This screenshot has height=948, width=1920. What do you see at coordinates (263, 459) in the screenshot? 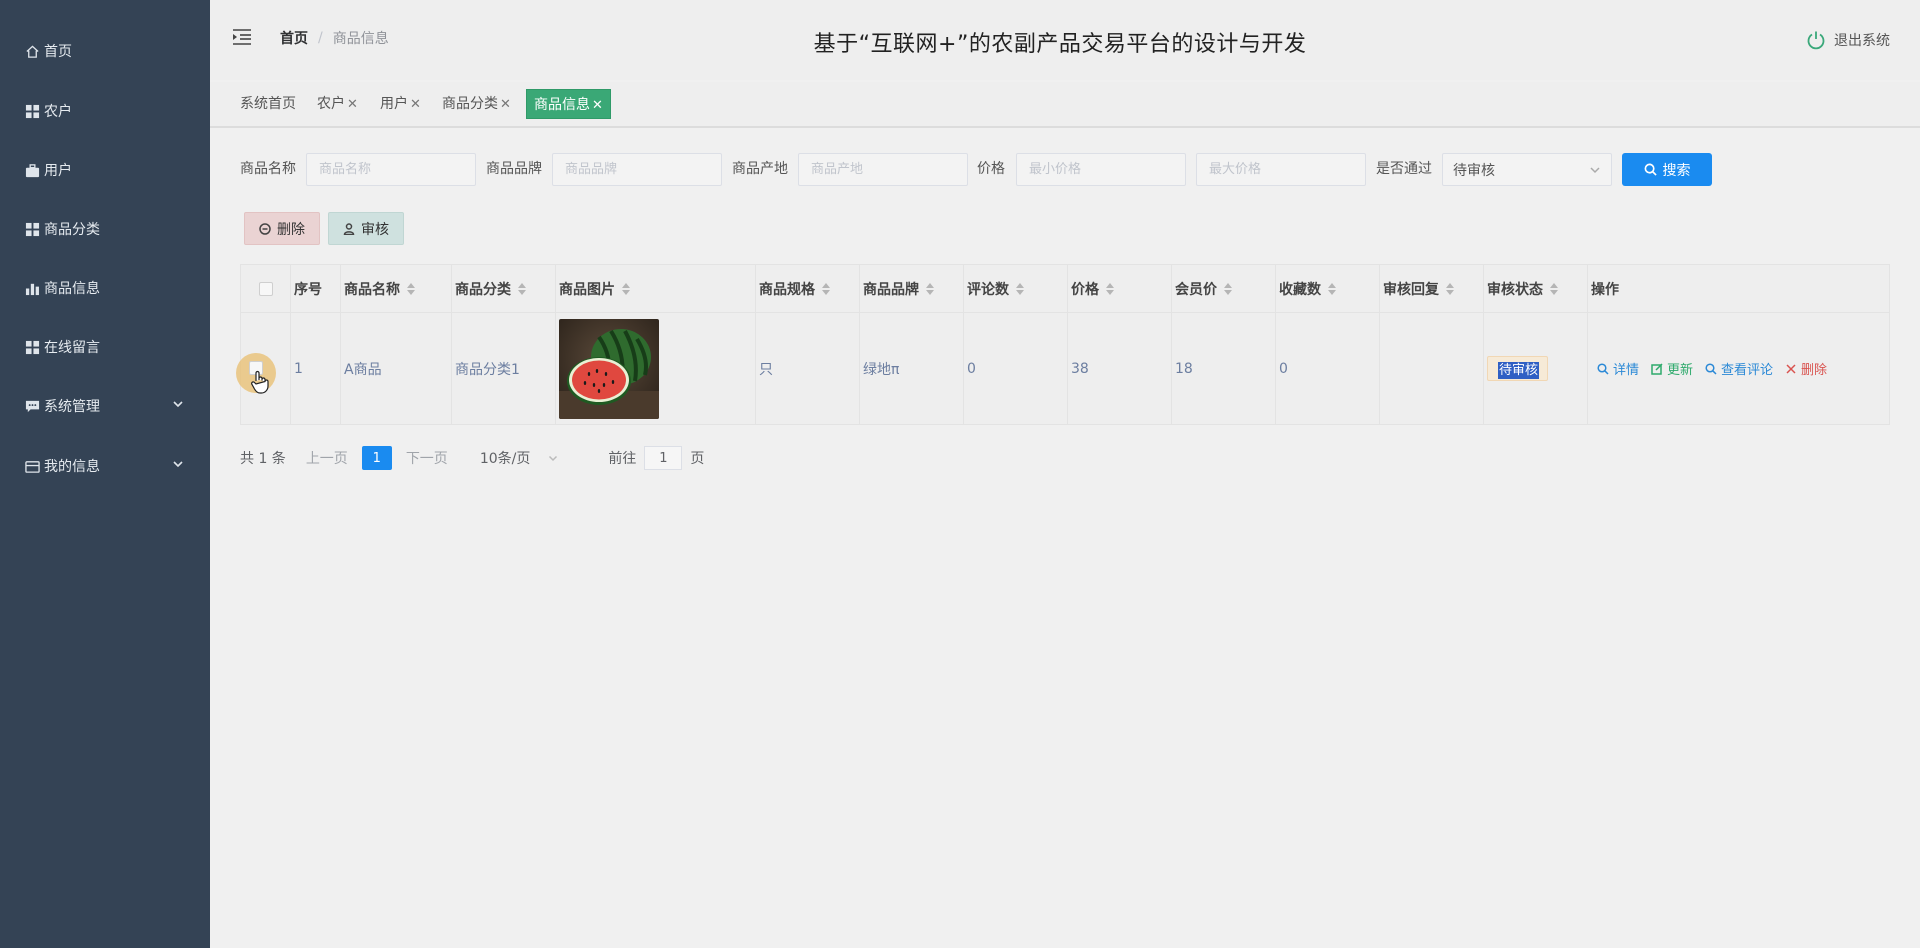
I see `pagination-total: 共 1 条` at bounding box center [263, 459].